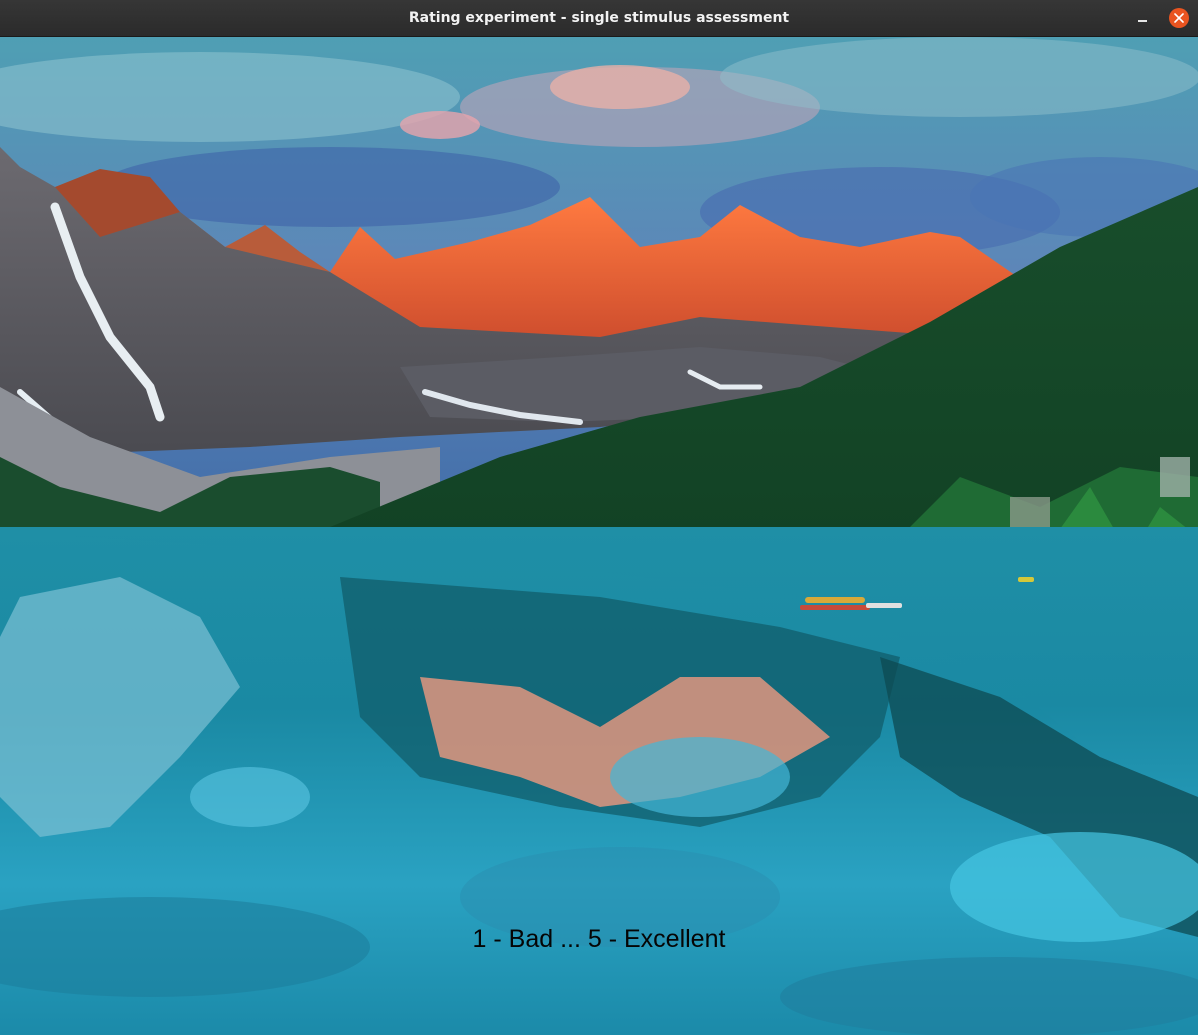 The width and height of the screenshot is (1198, 1035). I want to click on minimize-button, so click(1143, 19).